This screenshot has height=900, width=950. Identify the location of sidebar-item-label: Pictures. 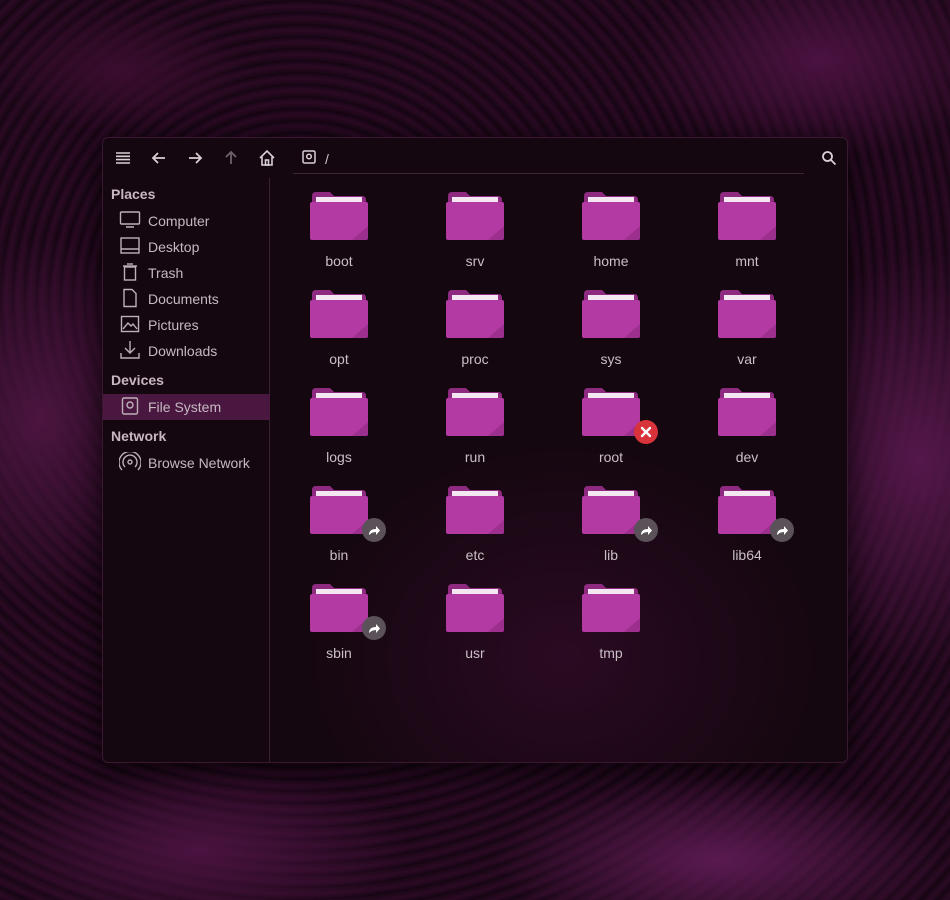
(173, 325).